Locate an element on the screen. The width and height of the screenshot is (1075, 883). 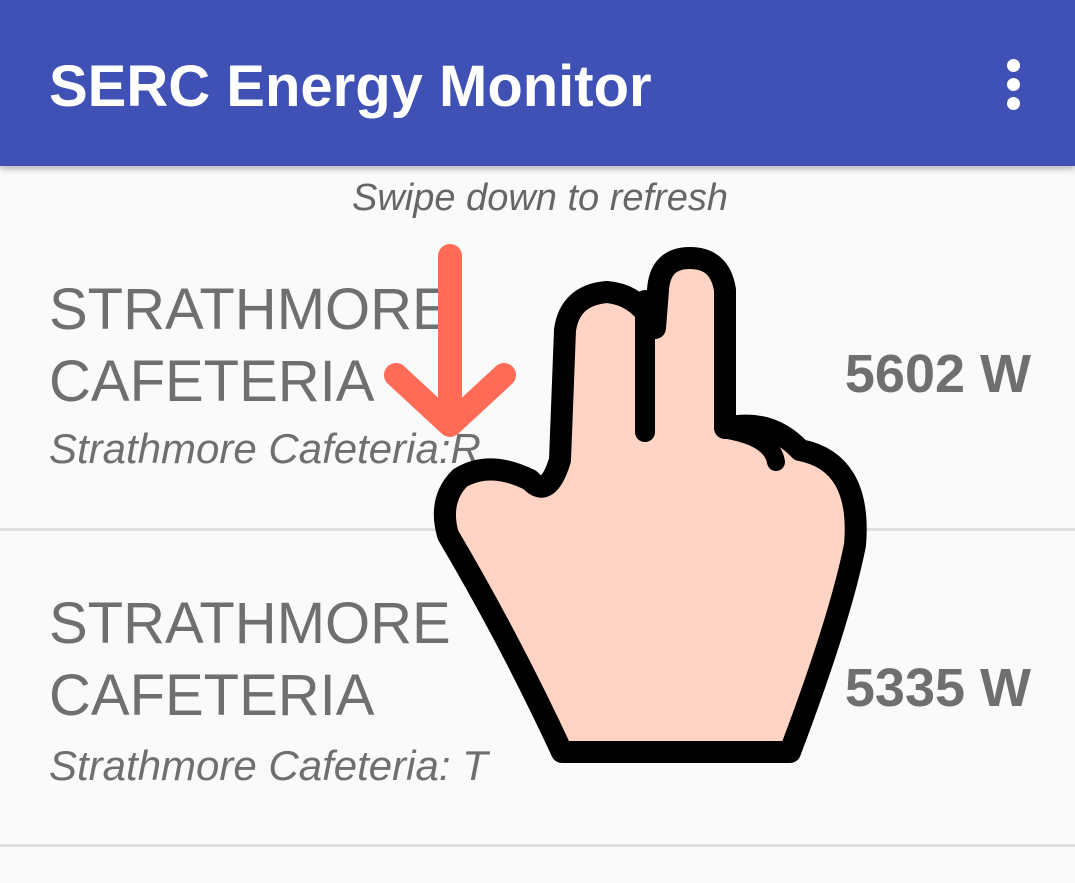
list-divider is located at coordinates (537, 845).